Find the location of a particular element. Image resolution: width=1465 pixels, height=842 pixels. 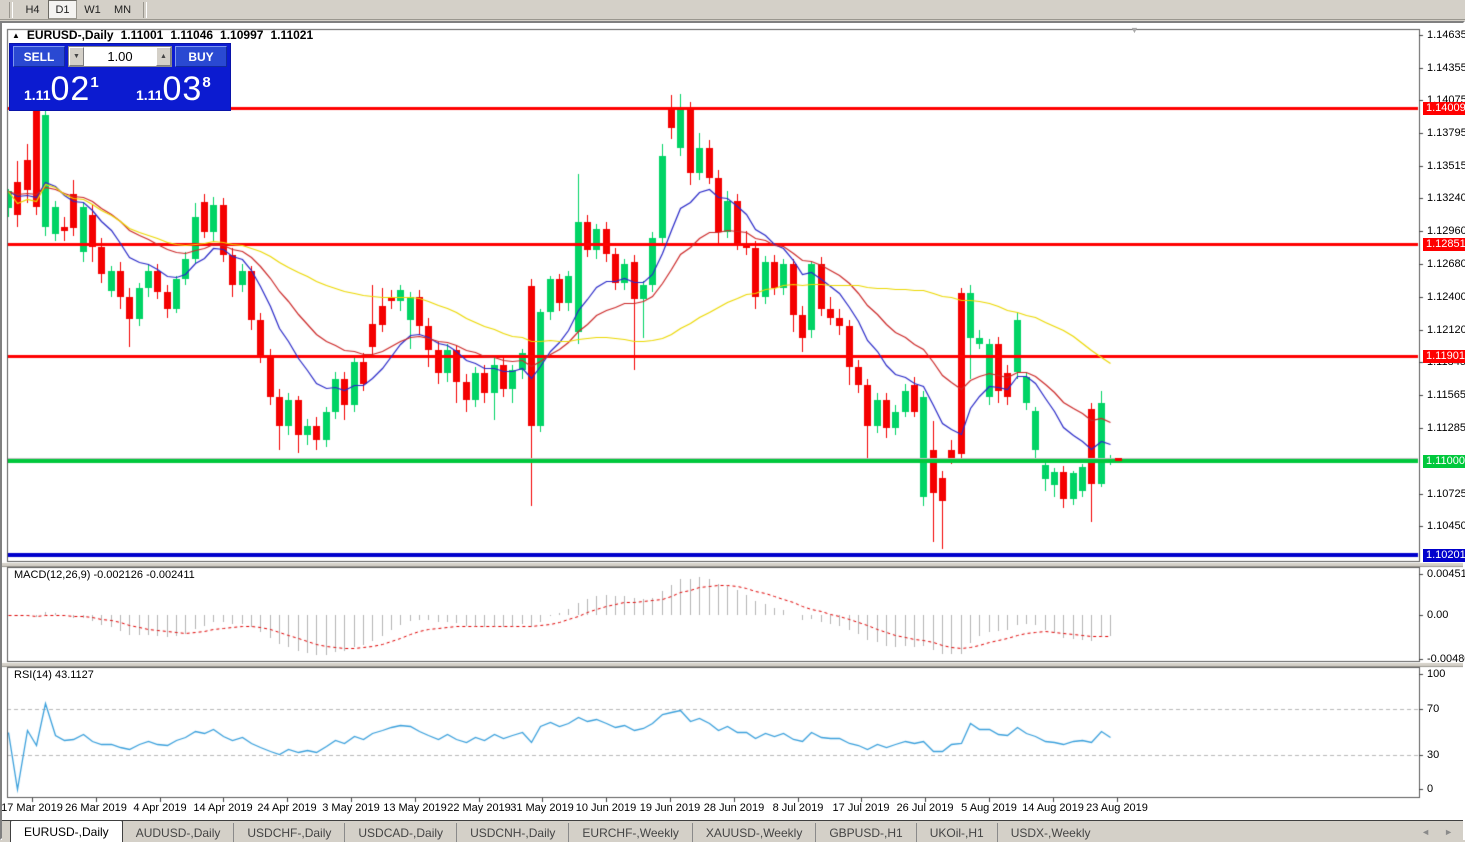

timeframe-button-mn: MN is located at coordinates (122, 9).